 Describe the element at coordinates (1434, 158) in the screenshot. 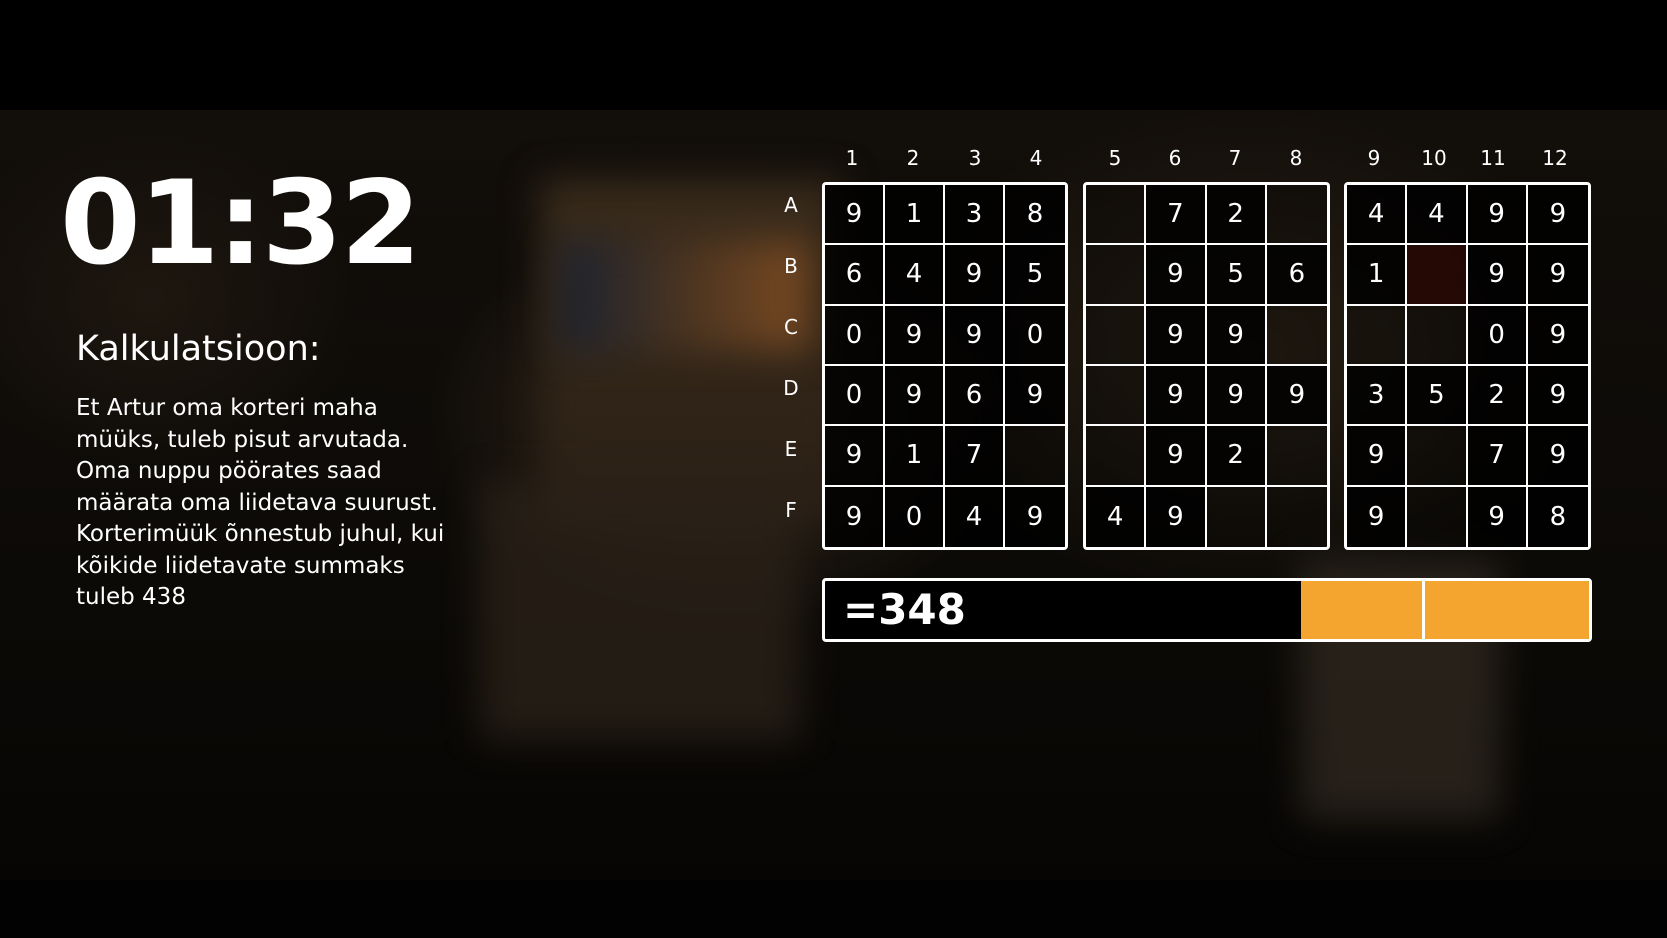

I see `column-label: 10` at that location.